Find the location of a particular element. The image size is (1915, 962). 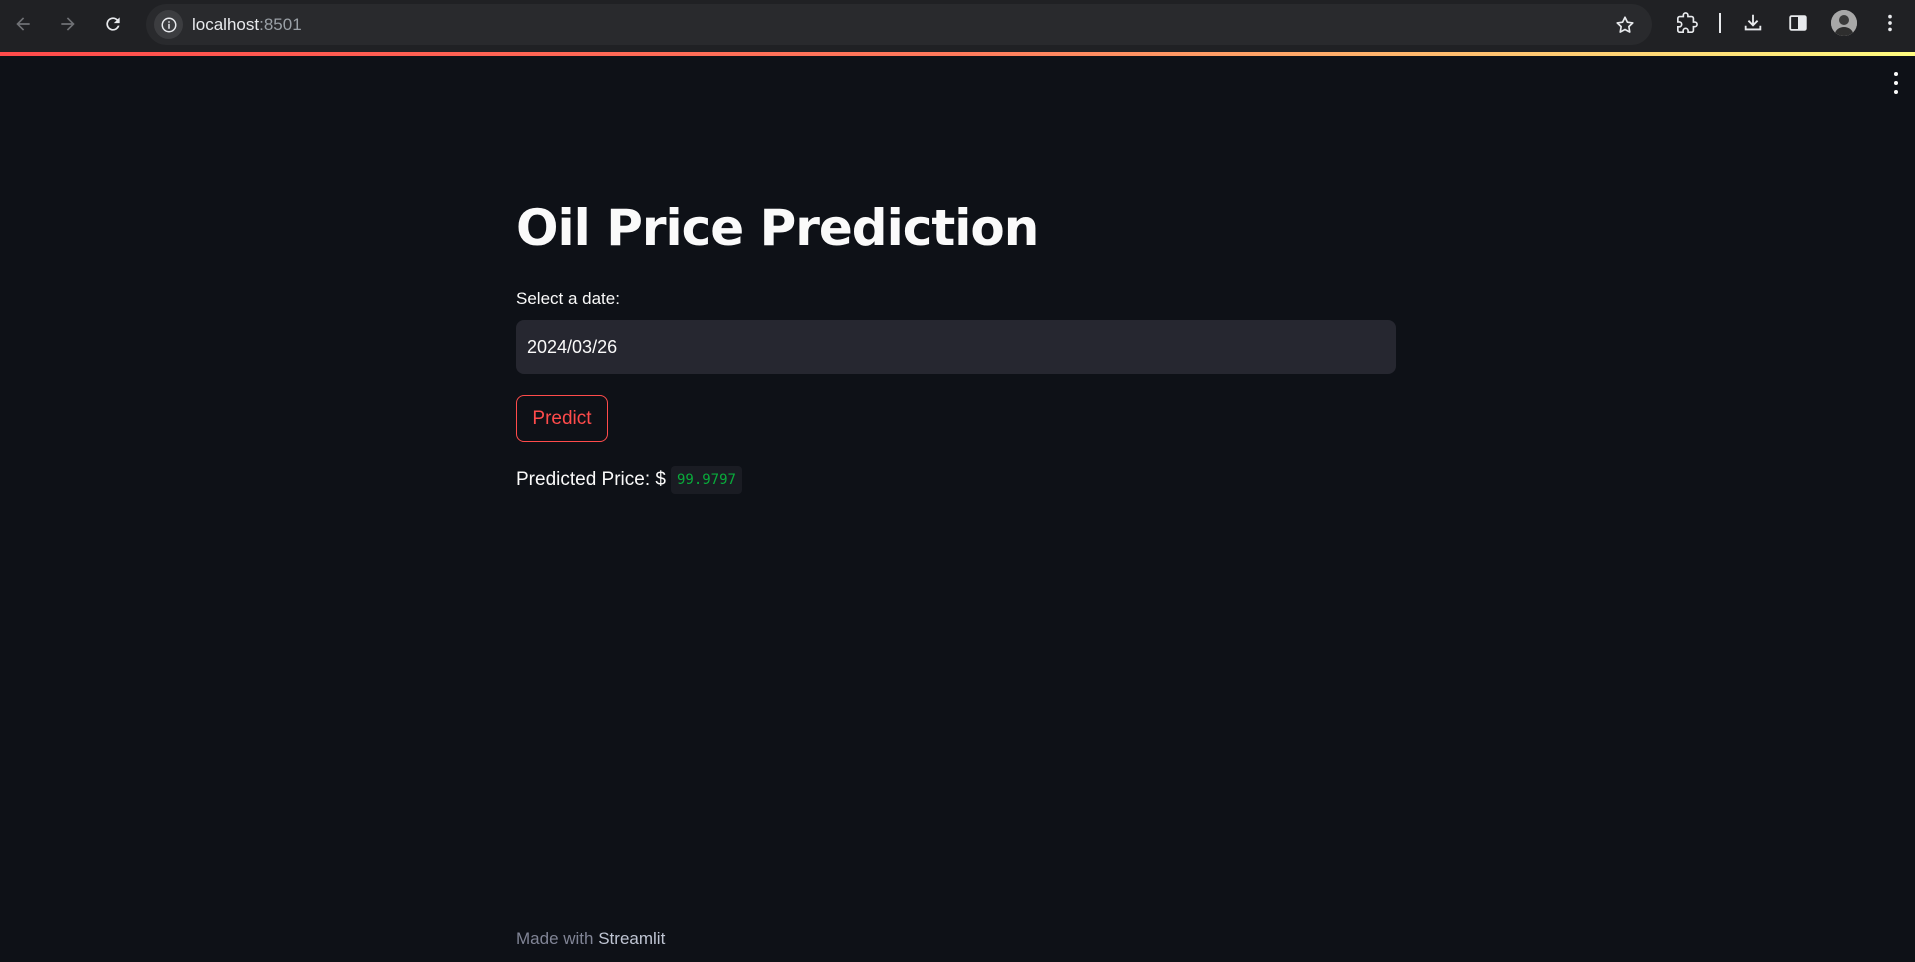

side-panel-button is located at coordinates (1798, 23).